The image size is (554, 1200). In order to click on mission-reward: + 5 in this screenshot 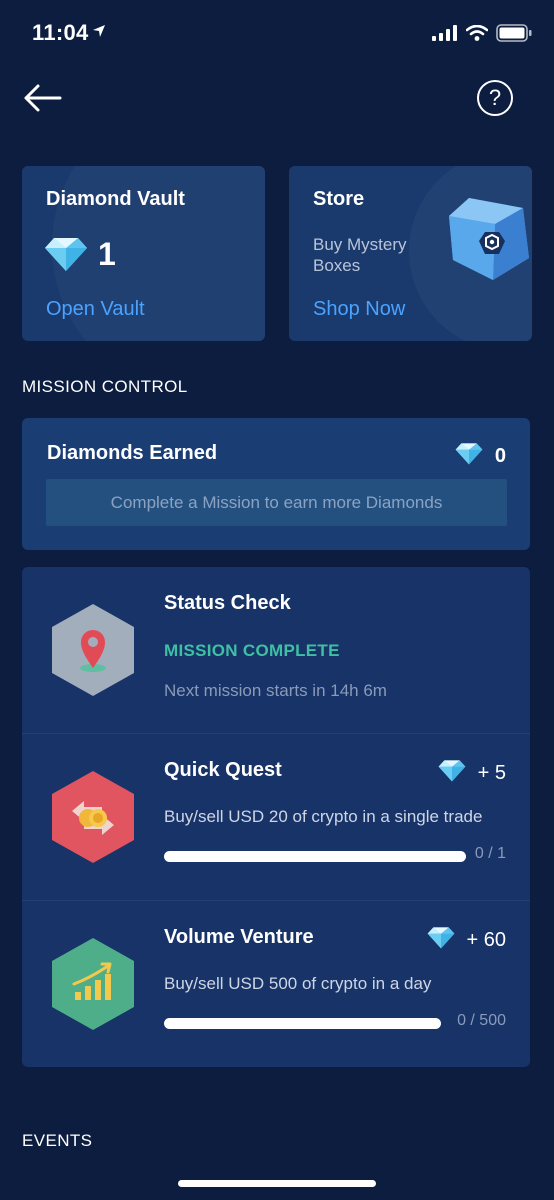, I will do `click(472, 773)`.